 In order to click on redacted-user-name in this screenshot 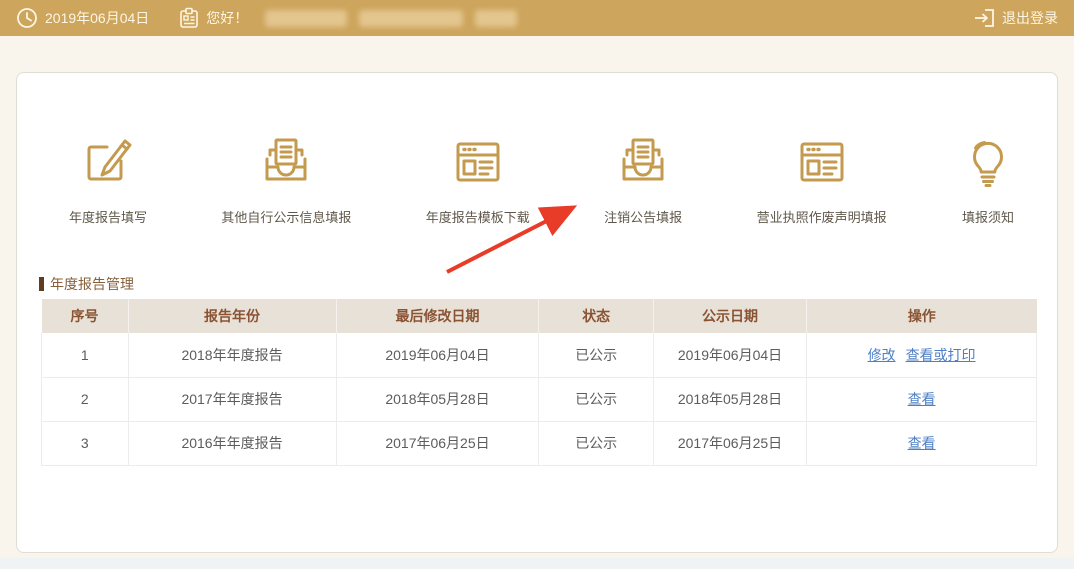, I will do `click(391, 18)`.